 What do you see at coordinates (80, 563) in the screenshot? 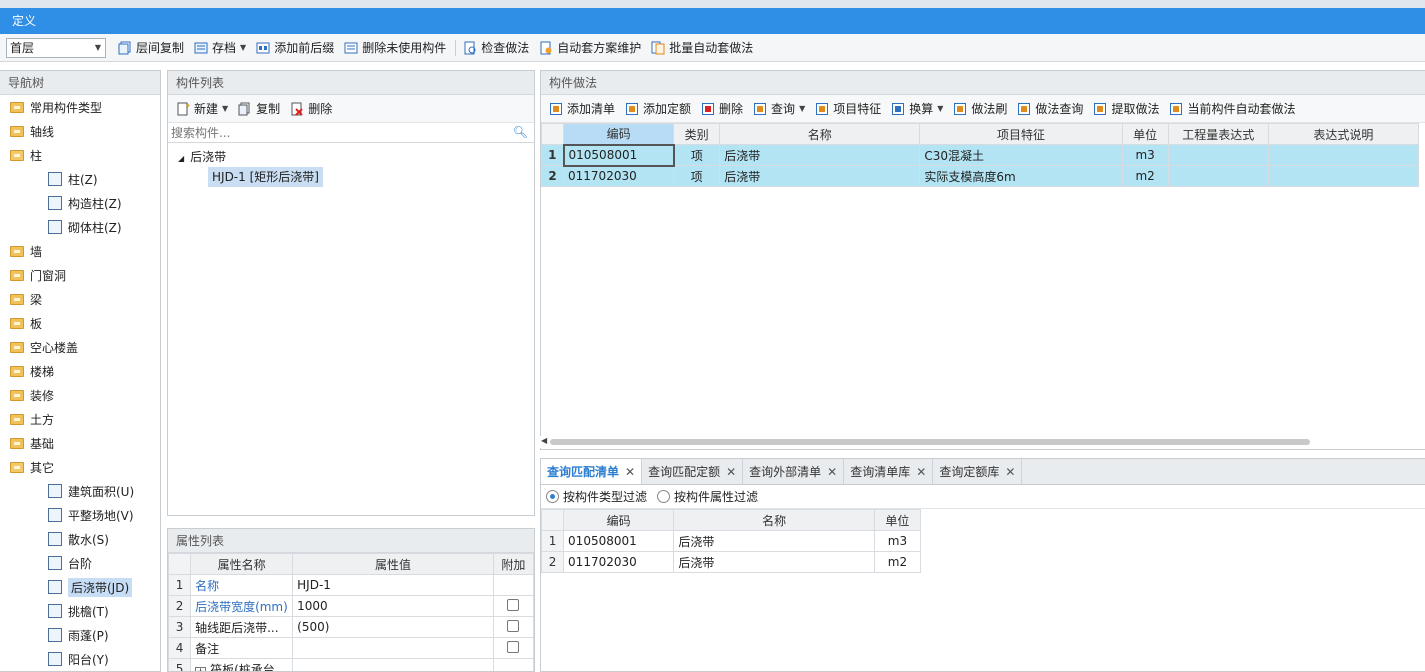
I see `nav-item: 台阶` at bounding box center [80, 563].